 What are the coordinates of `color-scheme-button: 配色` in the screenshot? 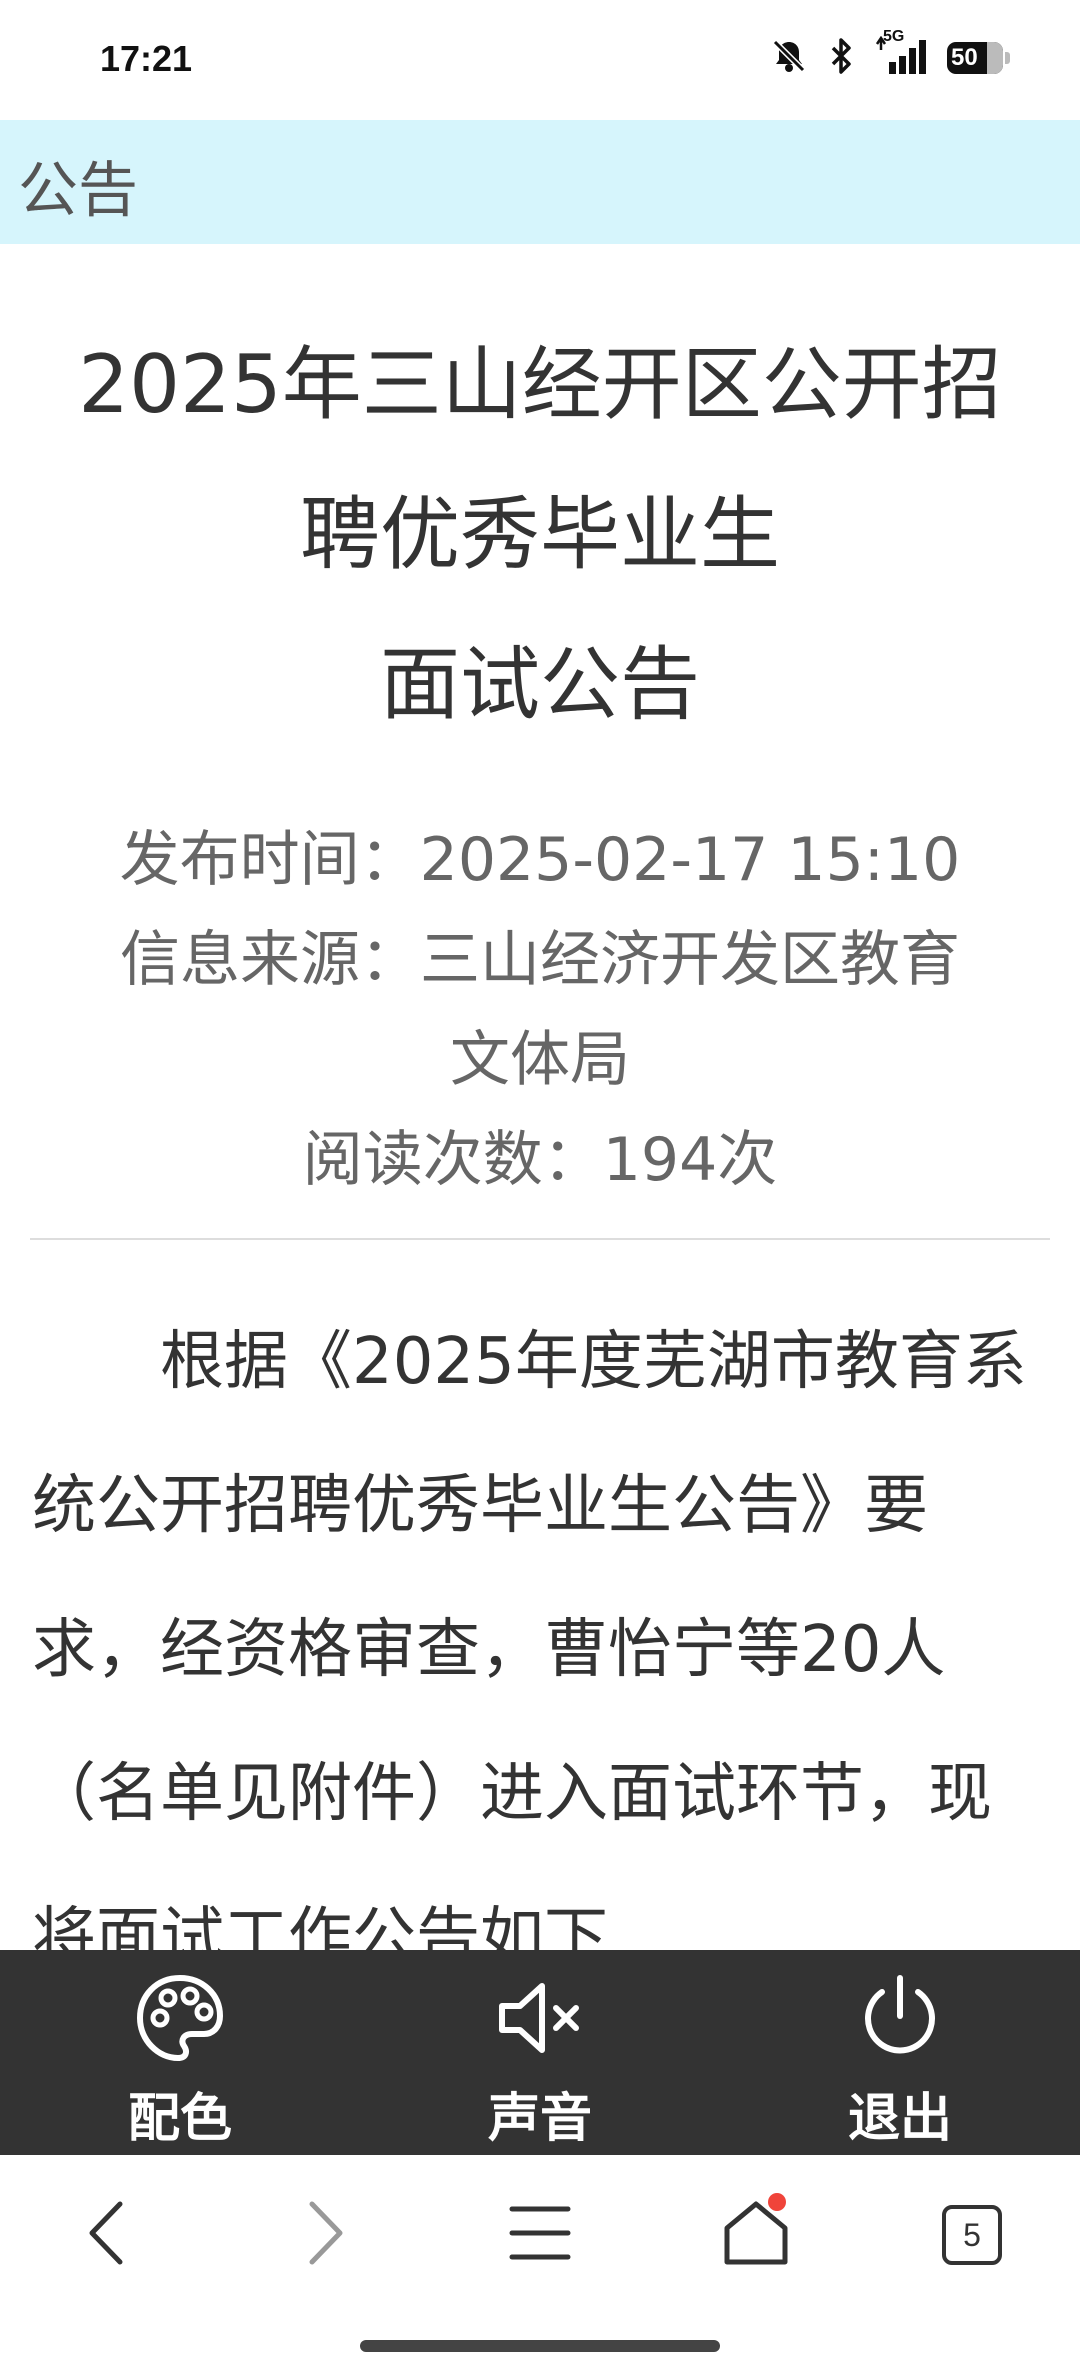 It's located at (180, 2052).